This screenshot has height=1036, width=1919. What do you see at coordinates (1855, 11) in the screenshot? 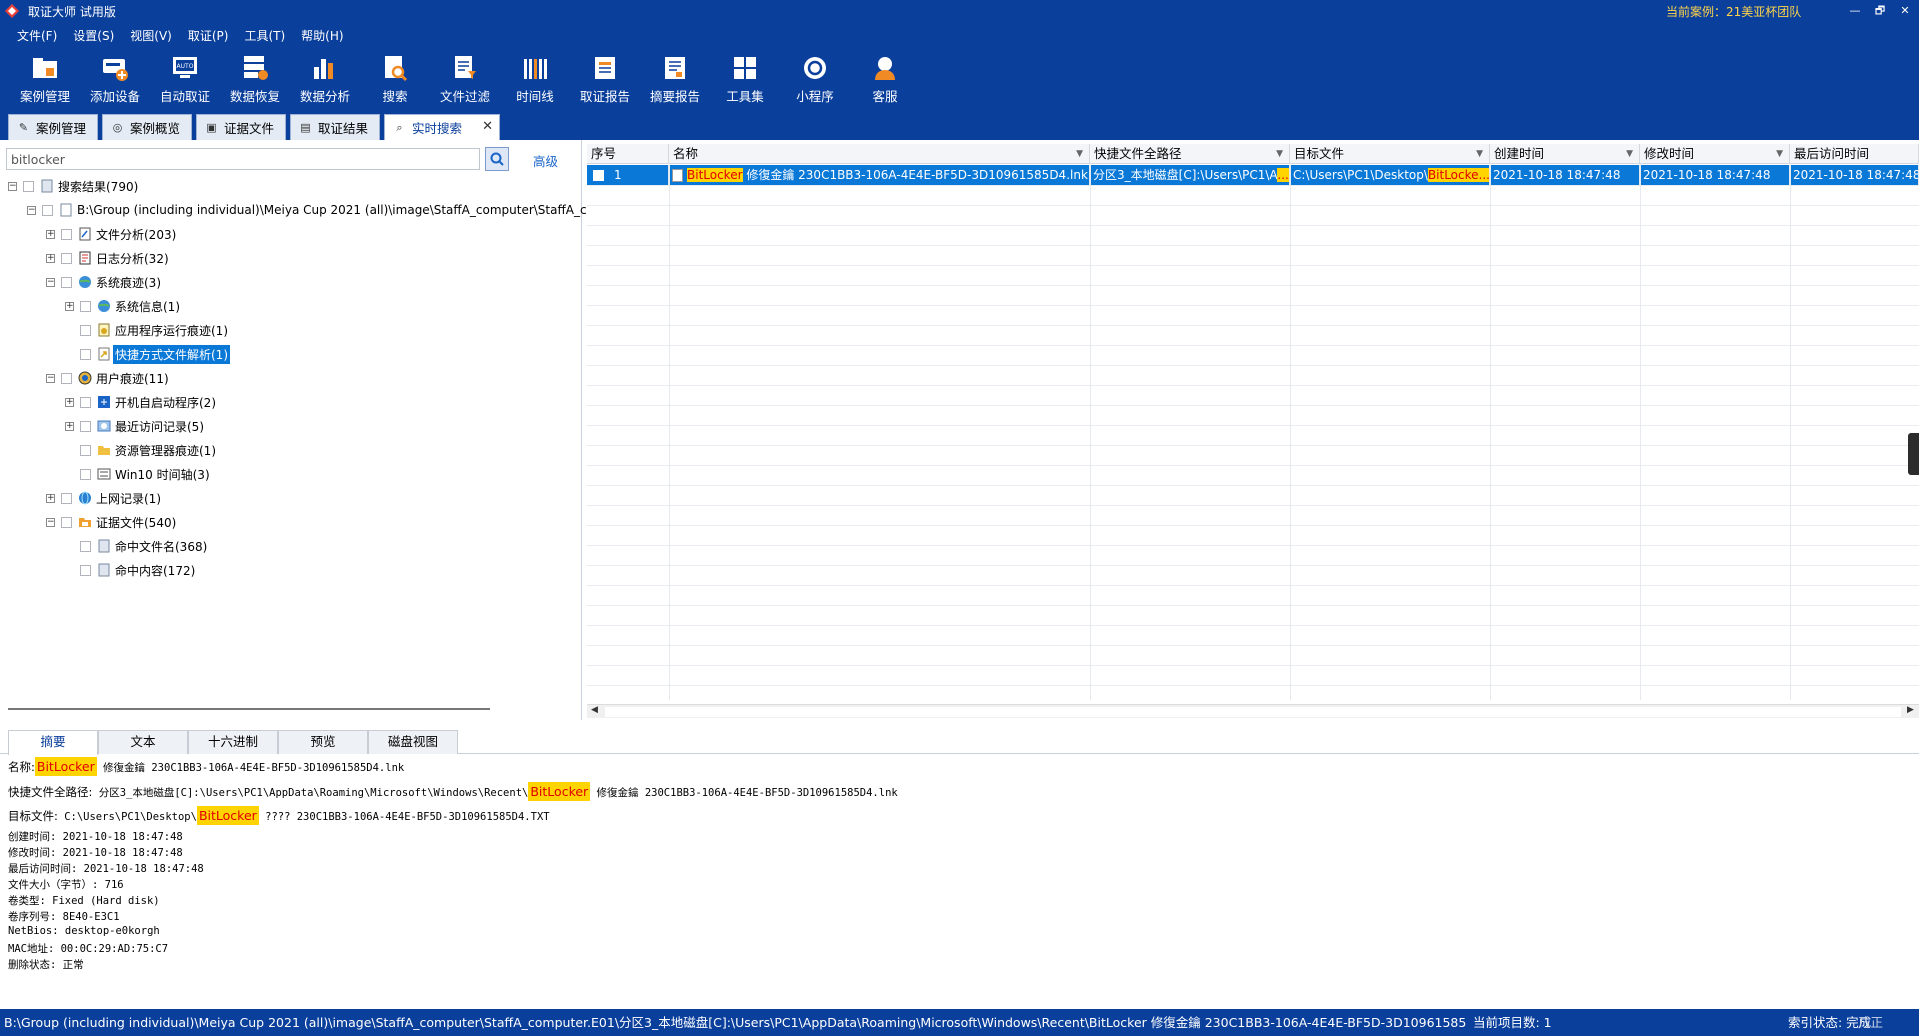
I see `minimize-button: —` at bounding box center [1855, 11].